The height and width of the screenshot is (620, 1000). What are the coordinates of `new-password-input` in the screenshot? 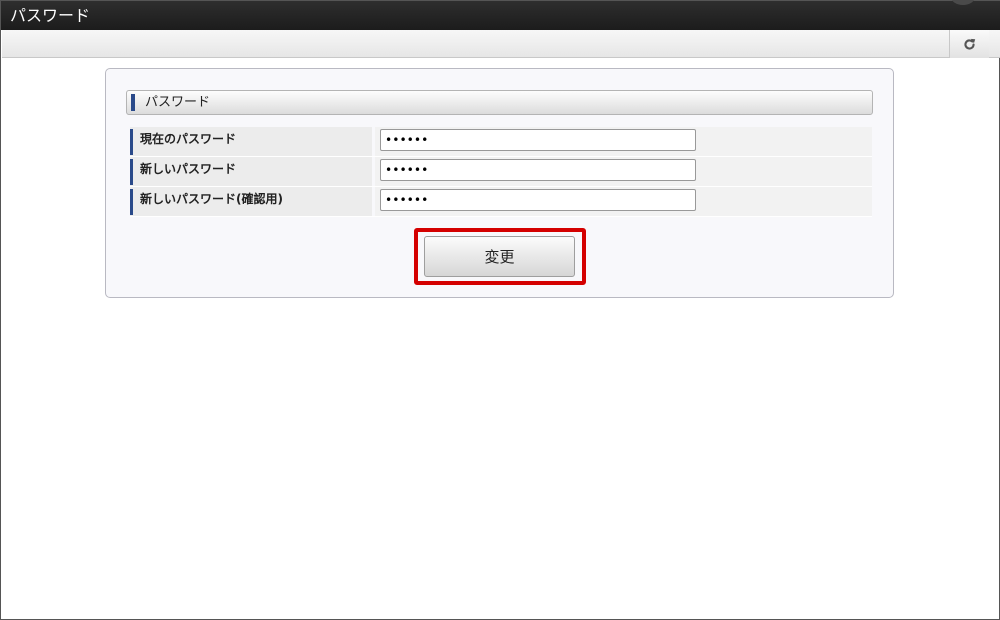 It's located at (538, 170).